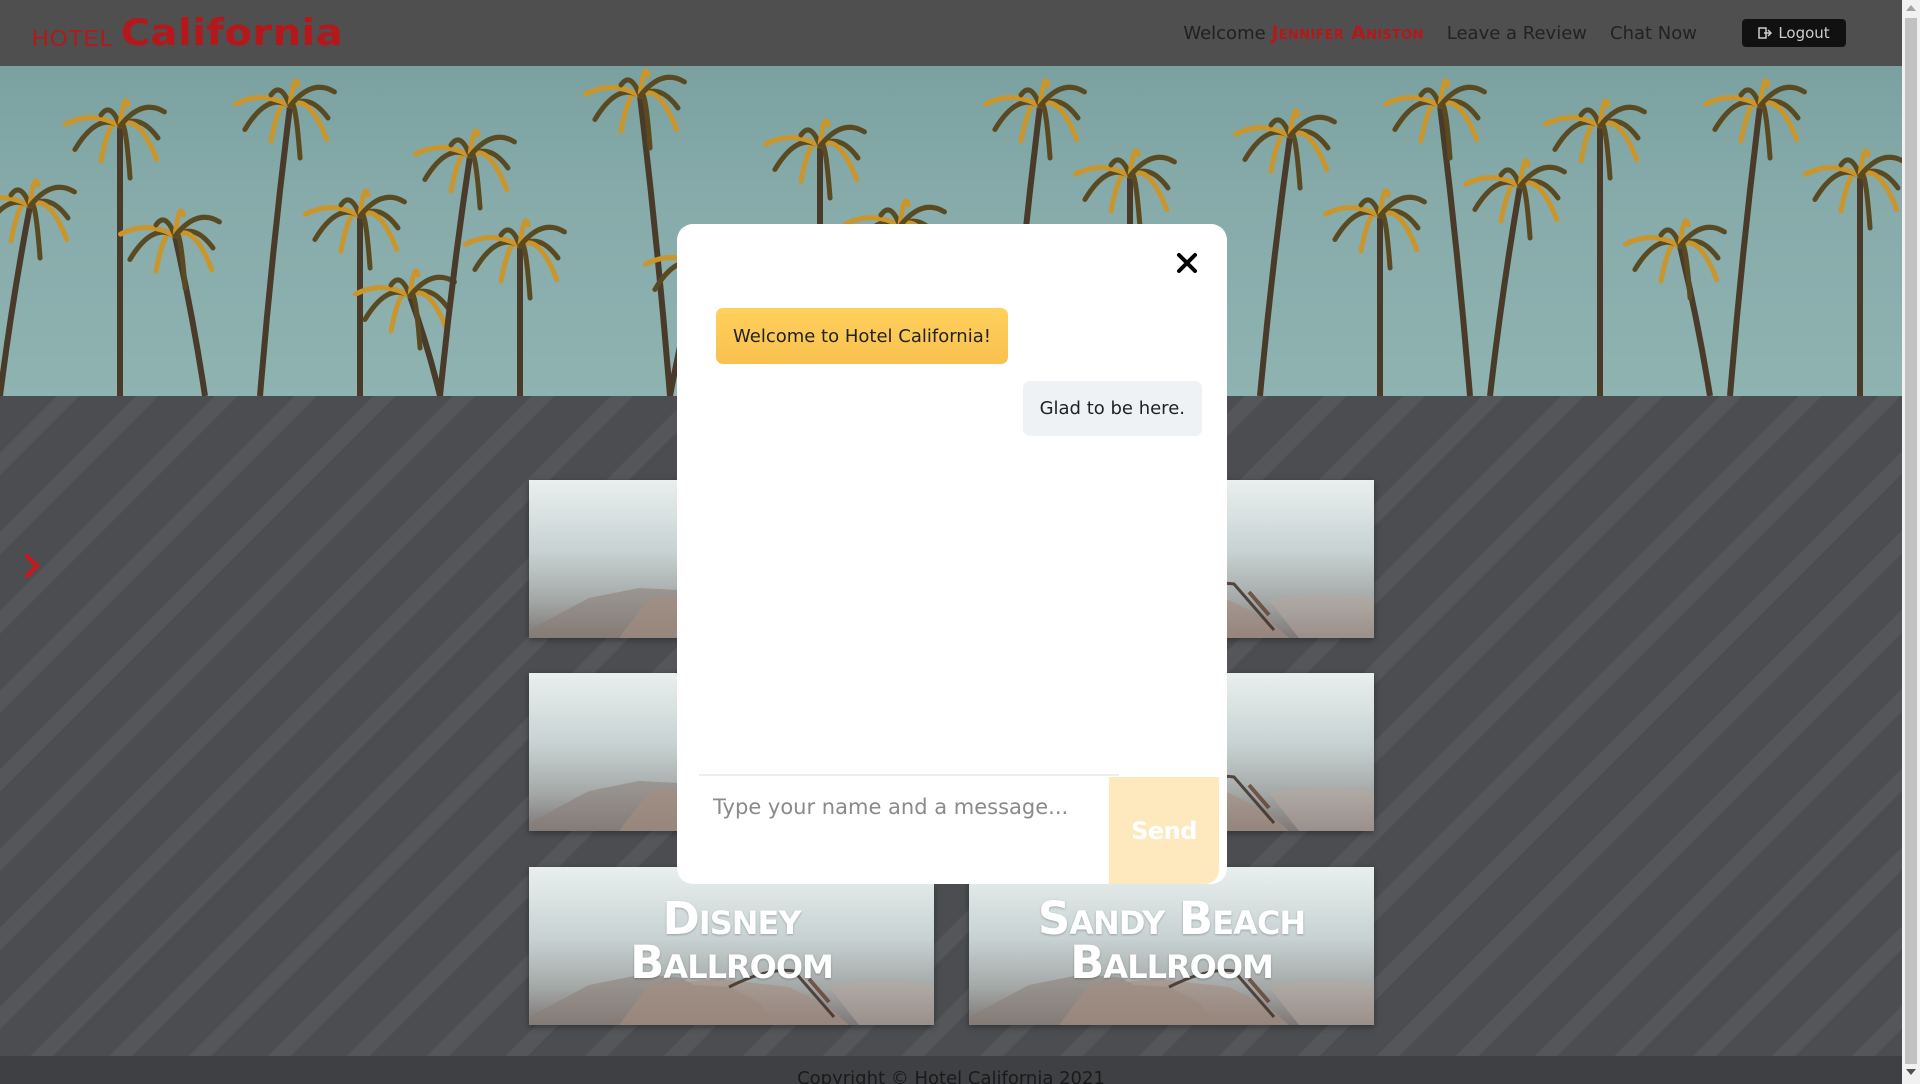 The width and height of the screenshot is (1920, 1084). Describe the element at coordinates (1171, 940) in the screenshot. I see `ballroom-title: Sandy Beach Ballroom` at that location.